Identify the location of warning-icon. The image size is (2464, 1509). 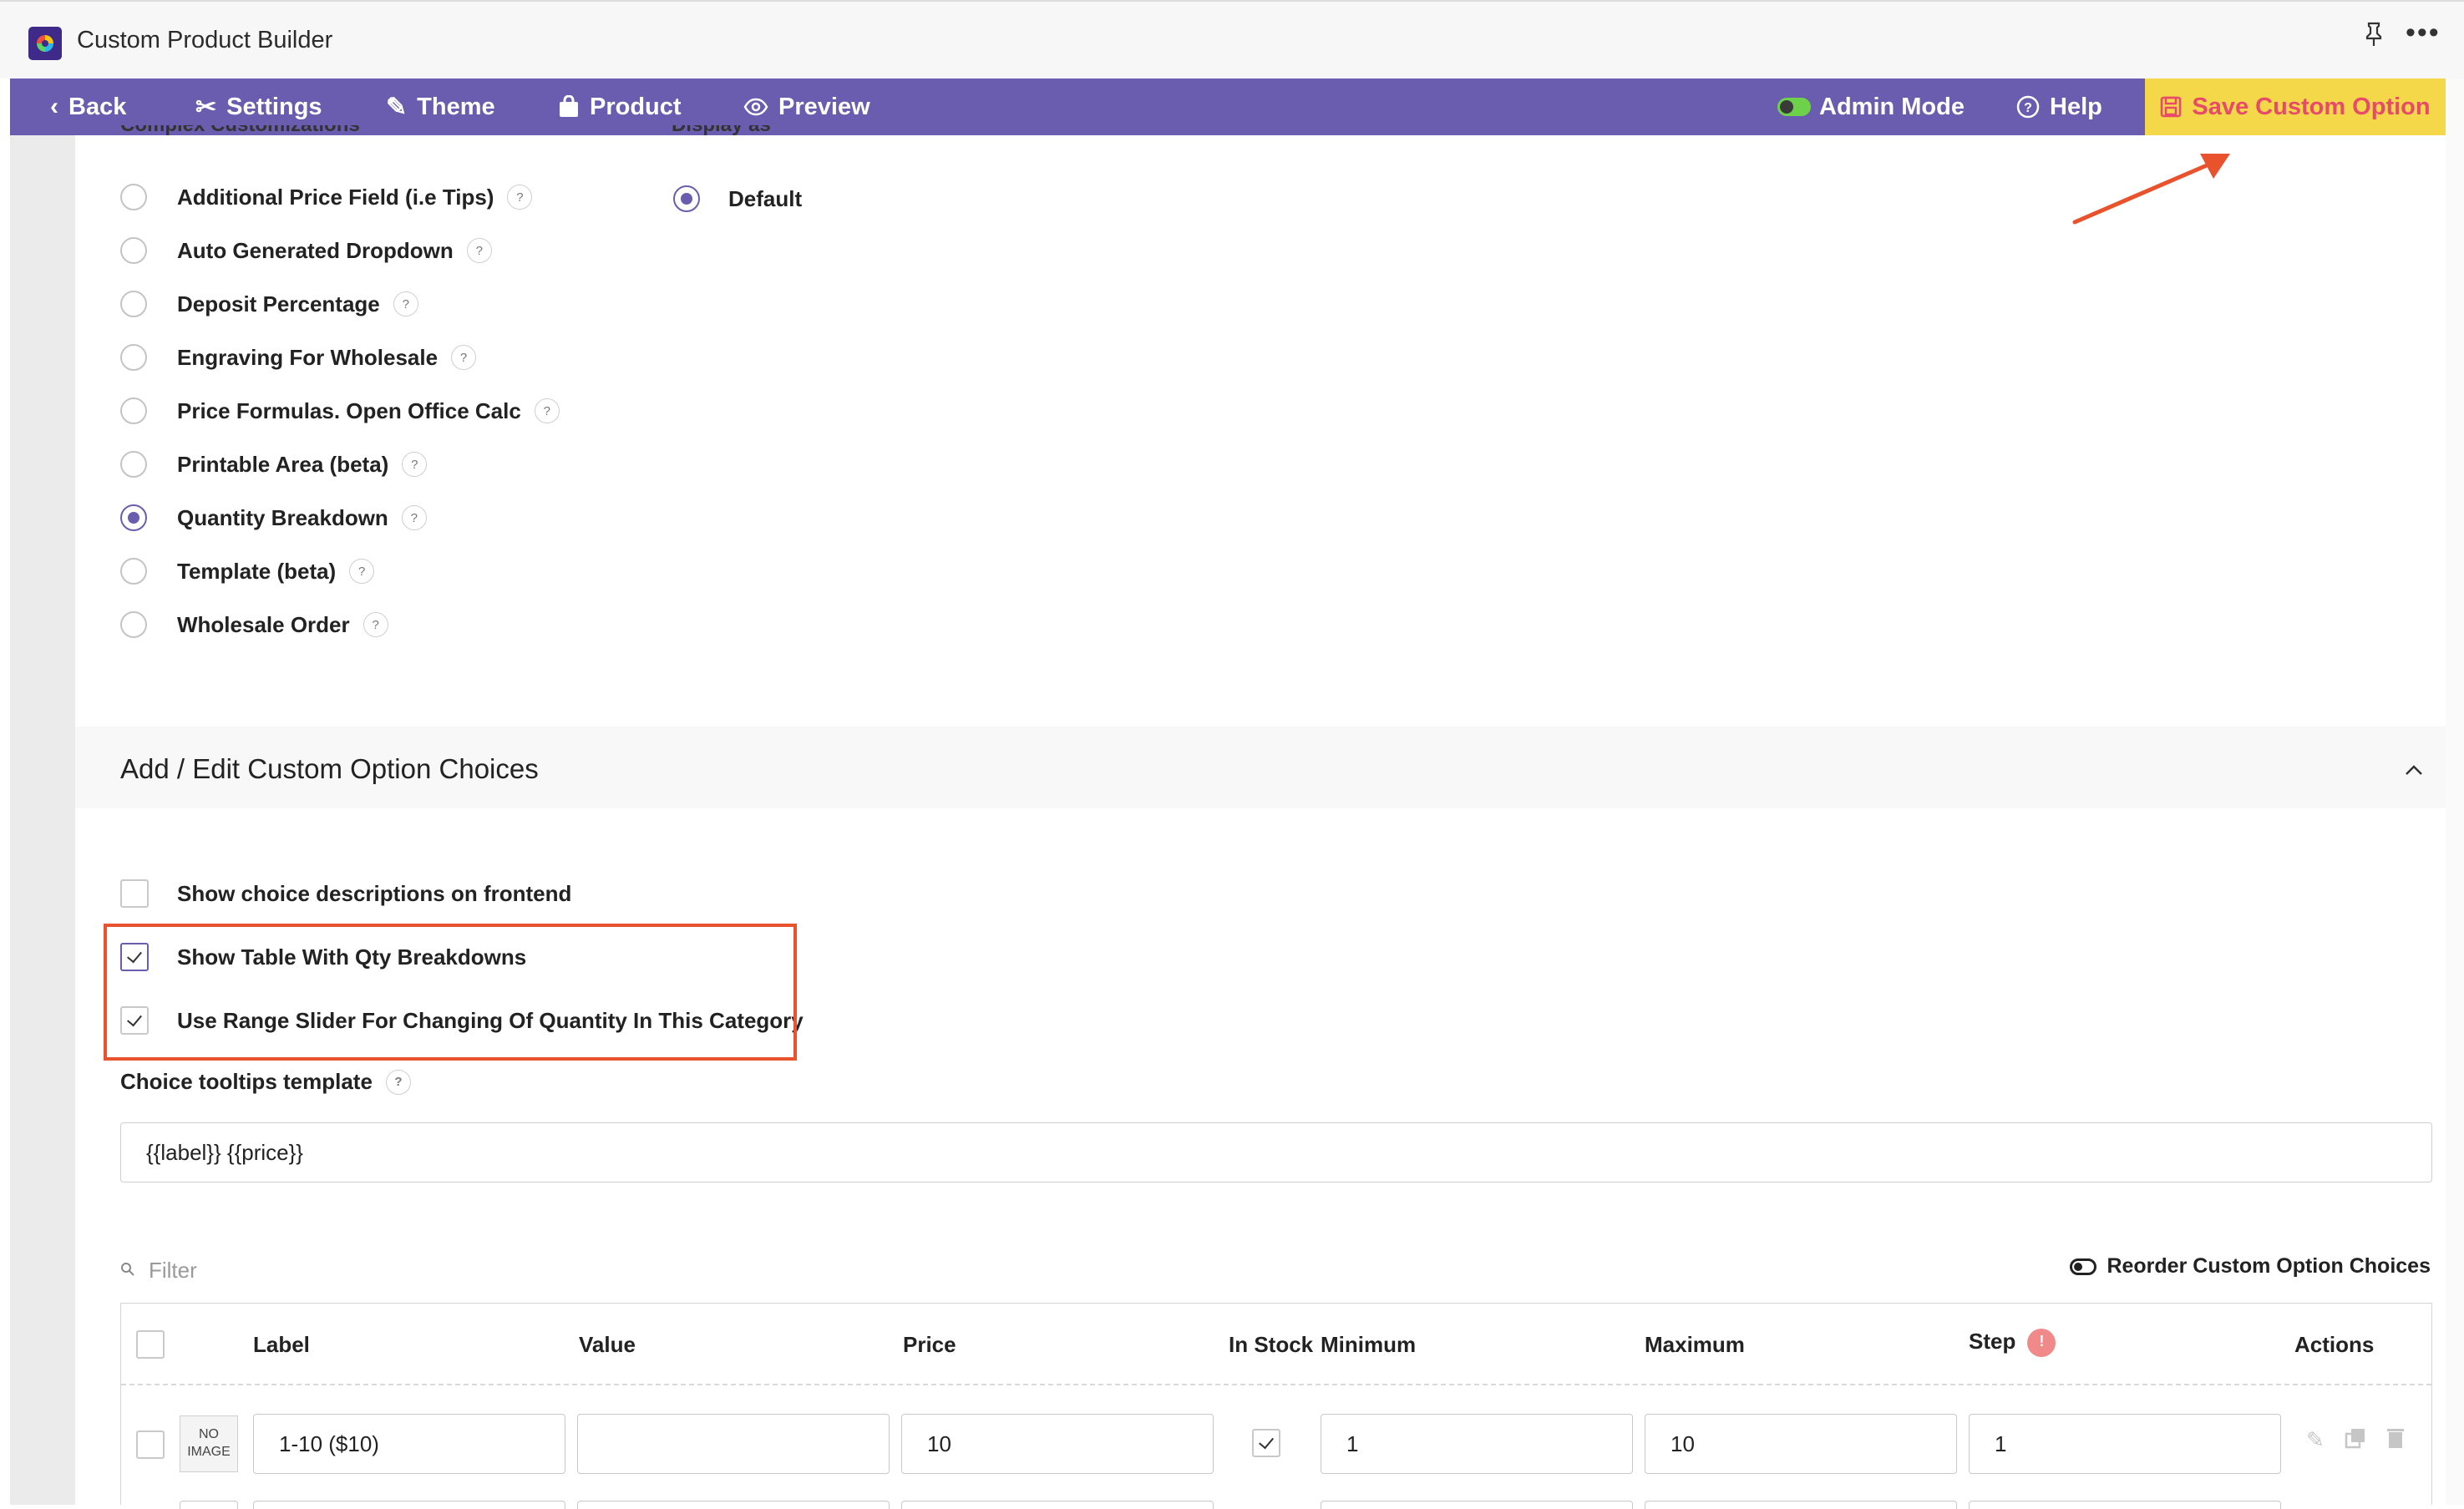
(2042, 1343).